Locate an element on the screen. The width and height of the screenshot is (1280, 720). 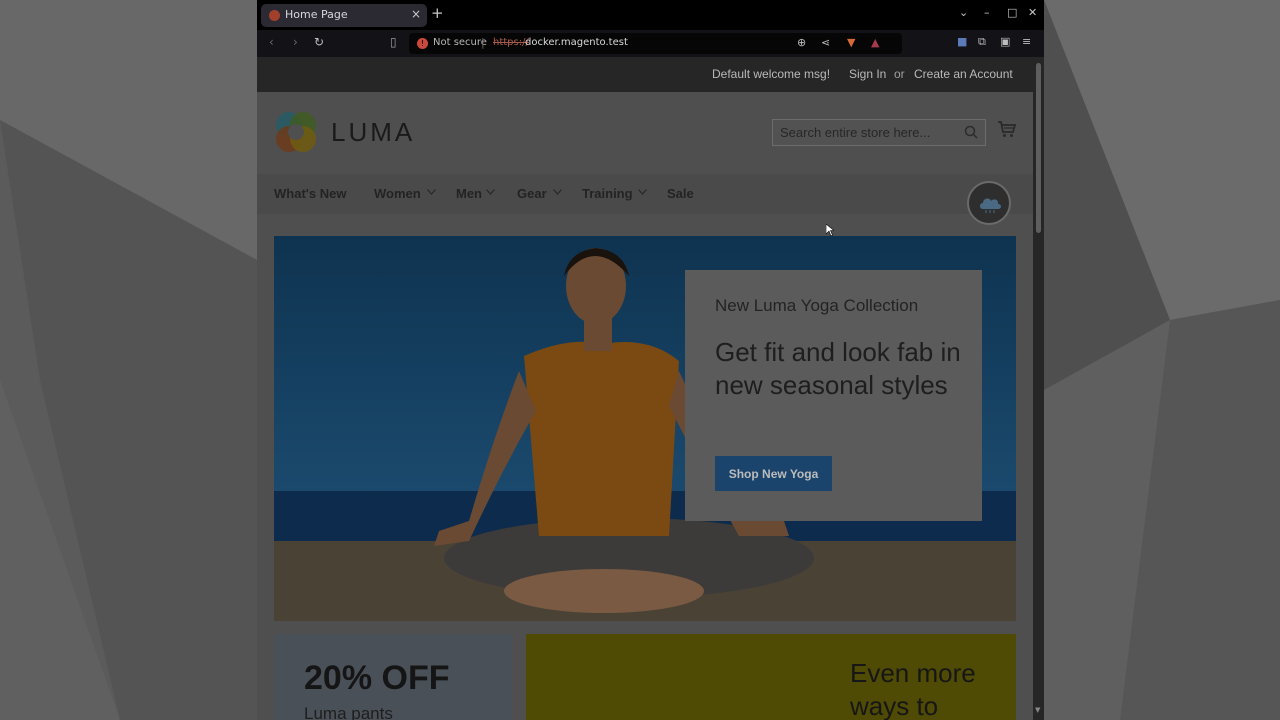
nav-item-training: Training is located at coordinates (607, 193).